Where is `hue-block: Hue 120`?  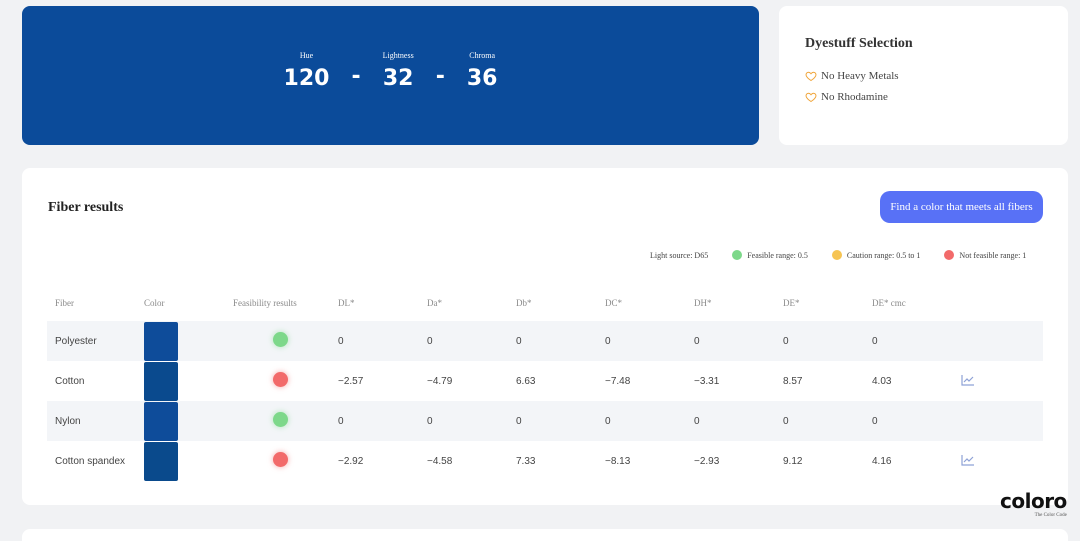 hue-block: Hue 120 is located at coordinates (307, 71).